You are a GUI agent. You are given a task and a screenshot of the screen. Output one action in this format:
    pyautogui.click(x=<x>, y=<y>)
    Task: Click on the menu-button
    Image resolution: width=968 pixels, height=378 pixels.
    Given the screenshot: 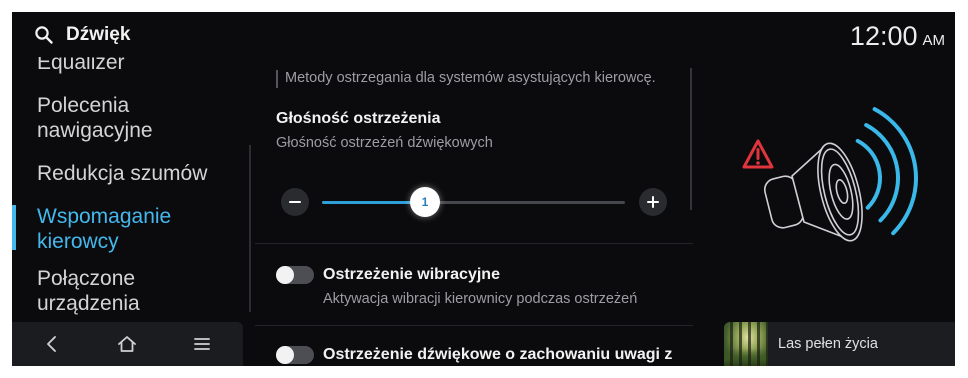 What is the action you would take?
    pyautogui.click(x=202, y=344)
    